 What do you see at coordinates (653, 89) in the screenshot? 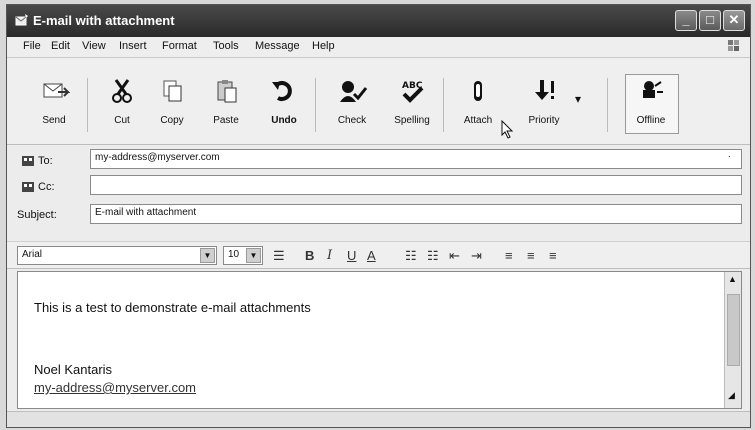
I see `work-offline-icon` at bounding box center [653, 89].